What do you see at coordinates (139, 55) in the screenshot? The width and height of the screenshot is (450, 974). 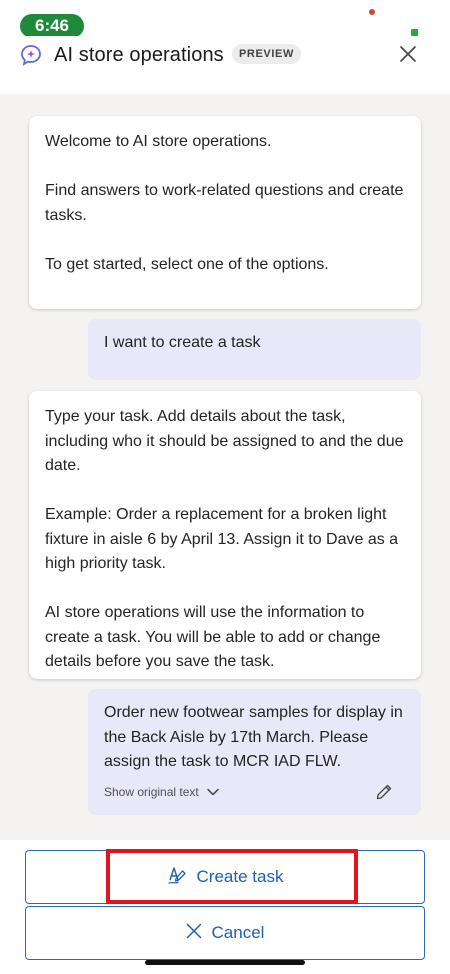 I see `page-title: AI store operations` at bounding box center [139, 55].